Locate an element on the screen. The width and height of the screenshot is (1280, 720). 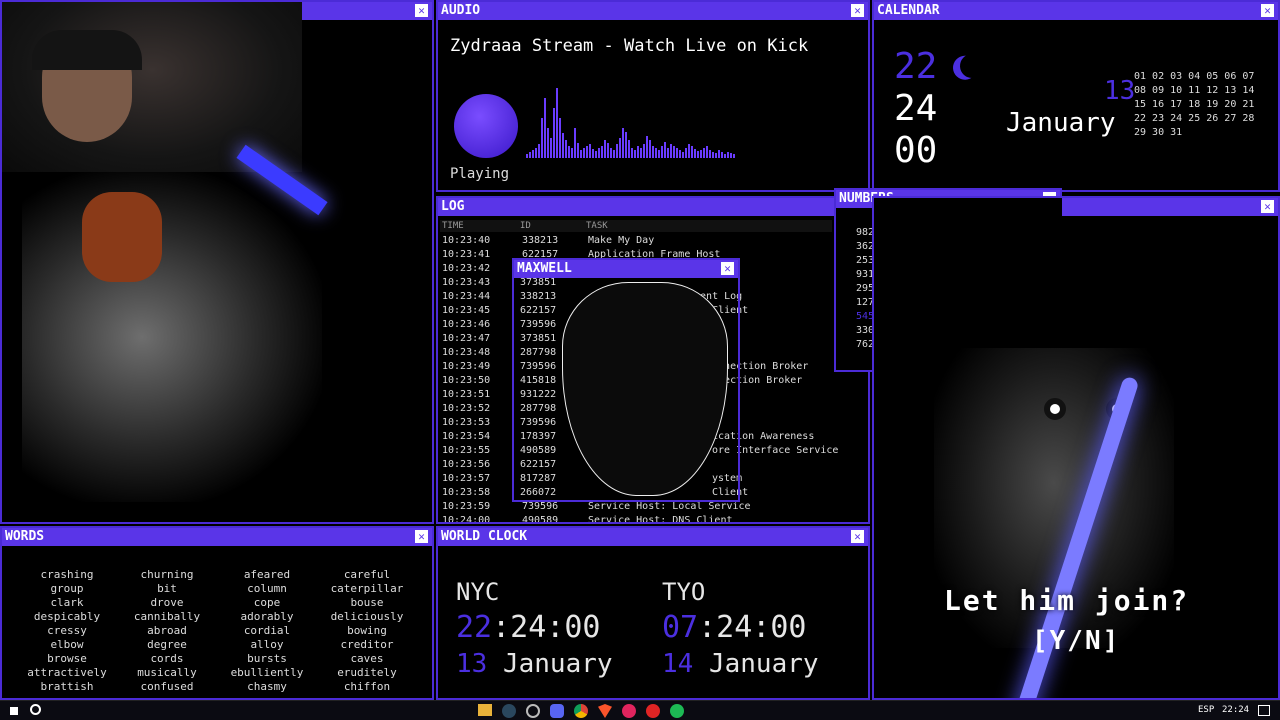
maxwell-id: 373851 is located at coordinates (538, 282).